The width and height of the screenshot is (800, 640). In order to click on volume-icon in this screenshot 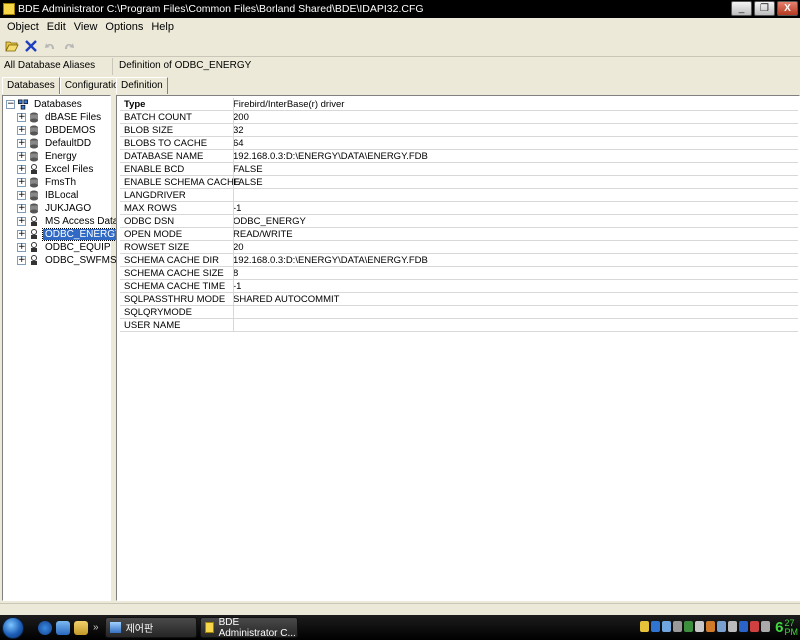, I will do `click(765, 626)`.